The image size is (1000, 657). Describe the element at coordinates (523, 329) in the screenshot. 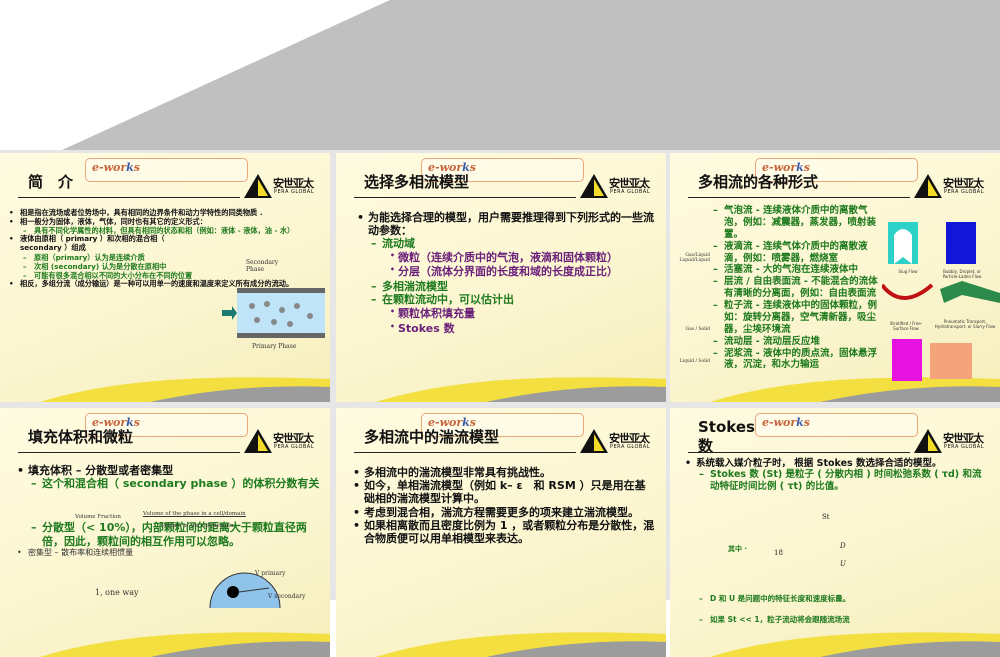

I see `bullet-item: Stokes 数` at that location.